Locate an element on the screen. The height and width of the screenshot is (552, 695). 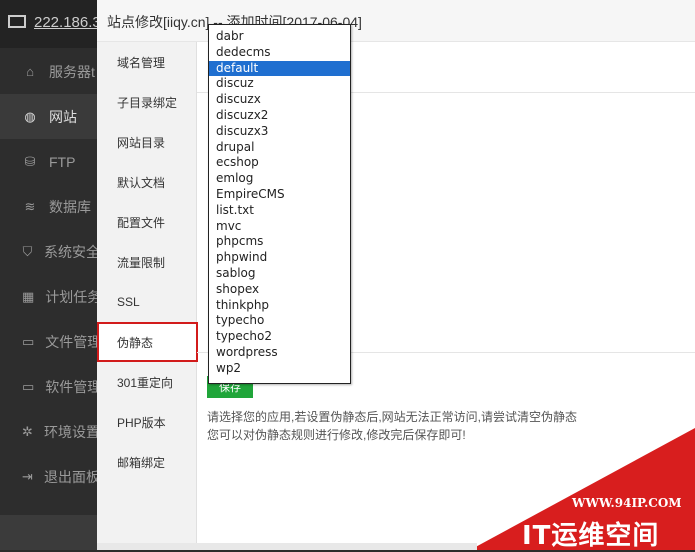
sidebar-item: ▭ 文件管理 is located at coordinates (50, 341).